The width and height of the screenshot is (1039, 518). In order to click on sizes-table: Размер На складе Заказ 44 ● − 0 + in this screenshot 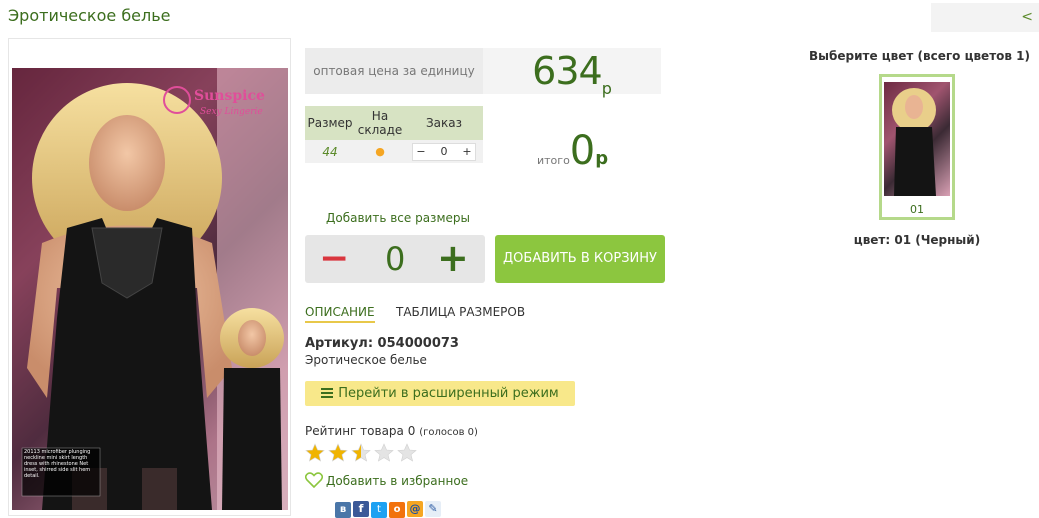, I will do `click(394, 134)`.